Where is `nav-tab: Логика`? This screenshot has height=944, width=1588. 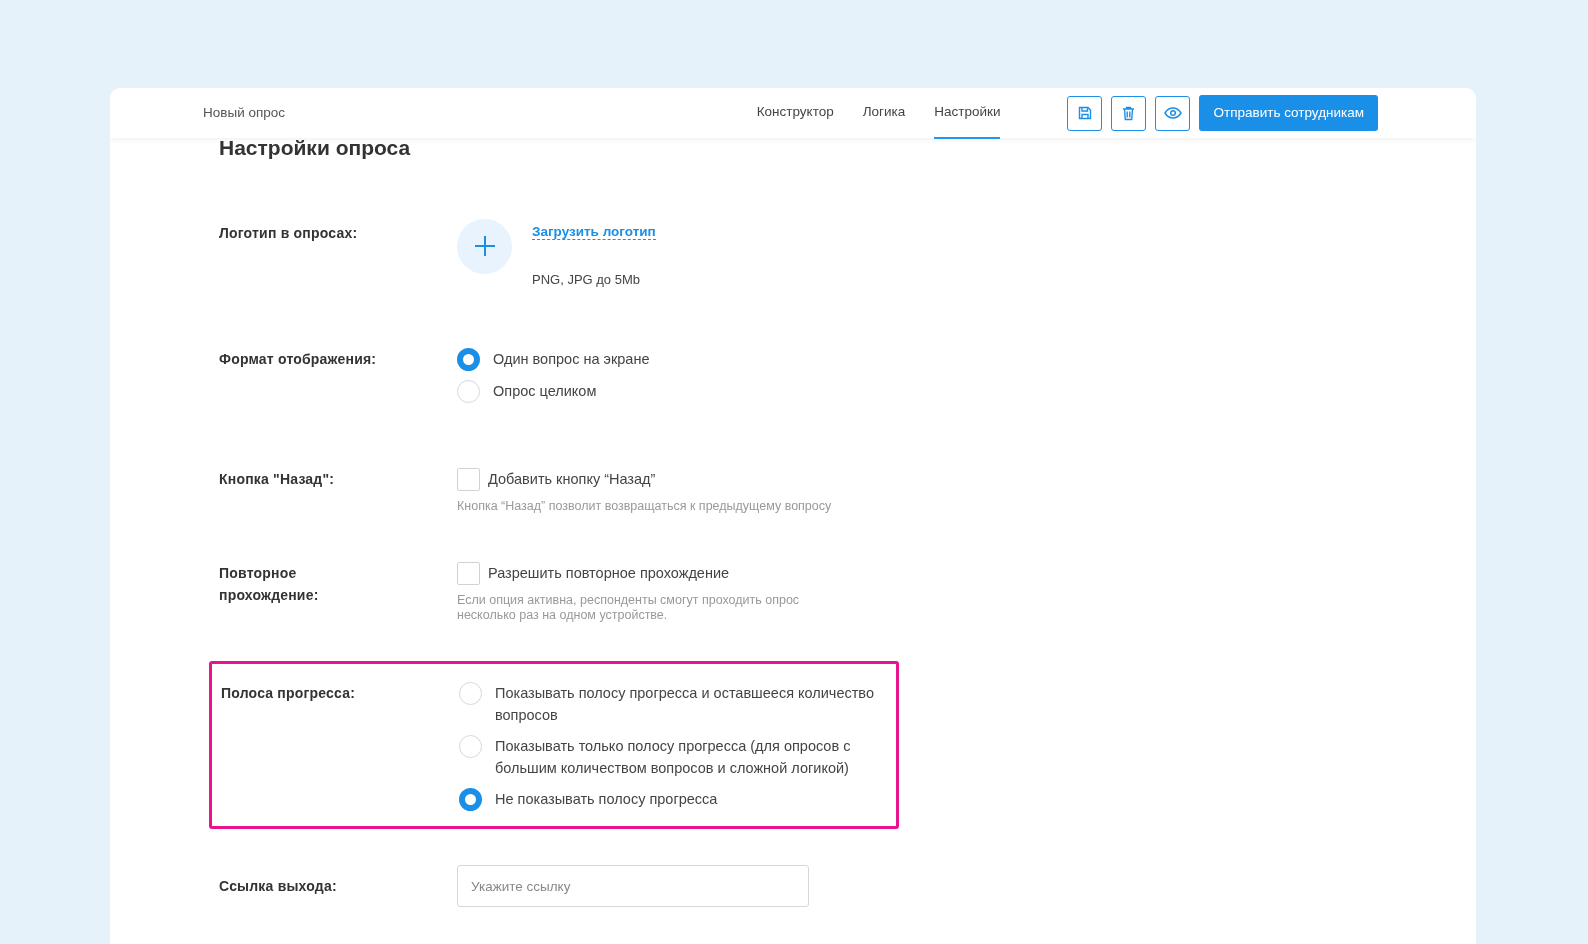 nav-tab: Логика is located at coordinates (884, 114).